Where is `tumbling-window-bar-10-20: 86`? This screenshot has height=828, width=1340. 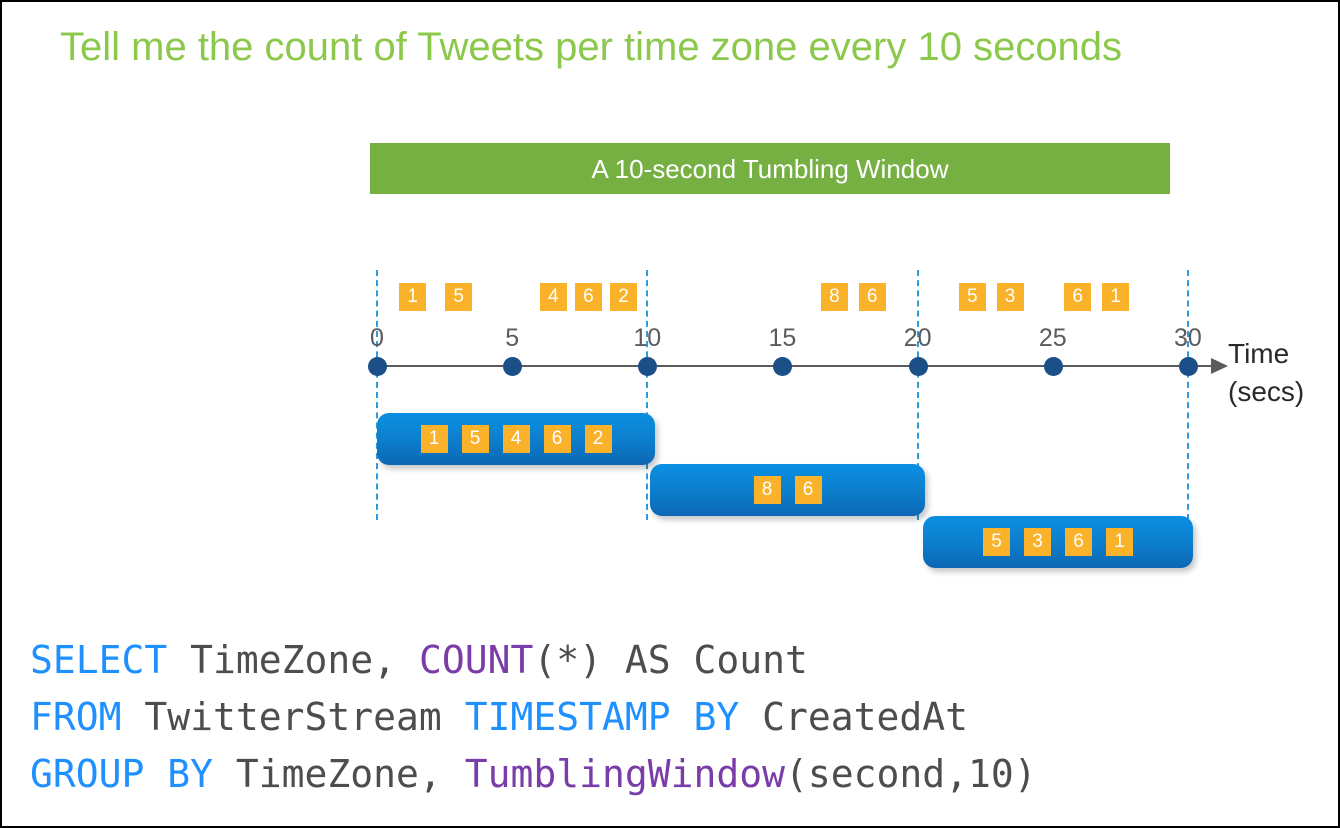
tumbling-window-bar-10-20: 86 is located at coordinates (787, 490).